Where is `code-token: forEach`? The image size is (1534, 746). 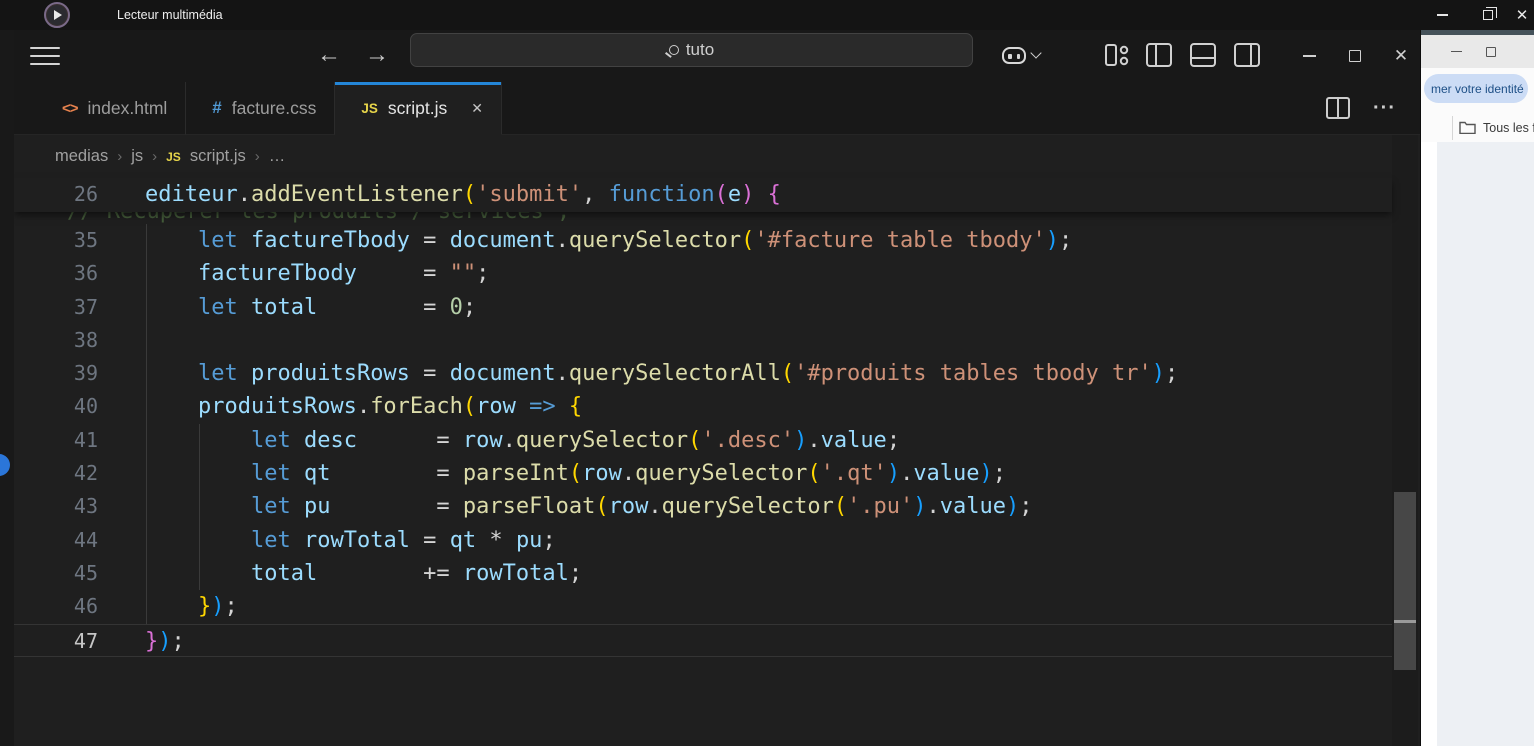 code-token: forEach is located at coordinates (416, 407).